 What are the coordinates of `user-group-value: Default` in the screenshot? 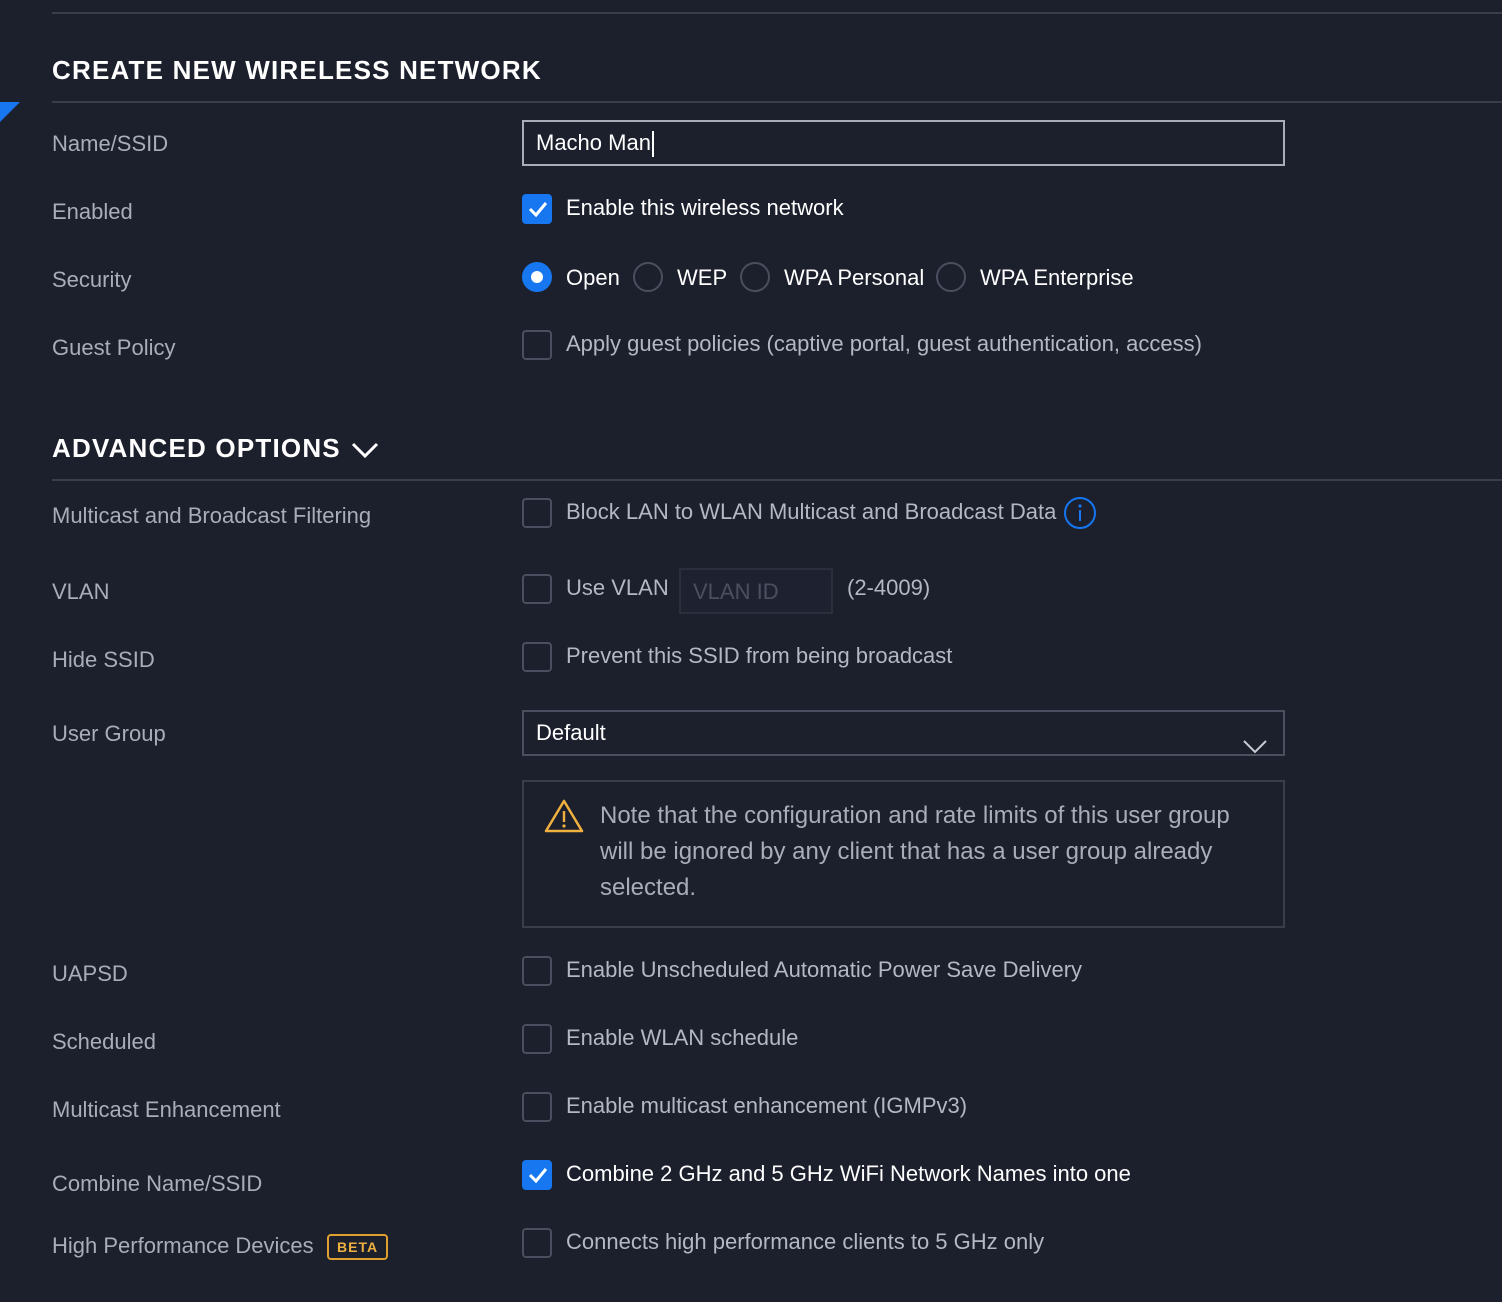 It's located at (571, 732).